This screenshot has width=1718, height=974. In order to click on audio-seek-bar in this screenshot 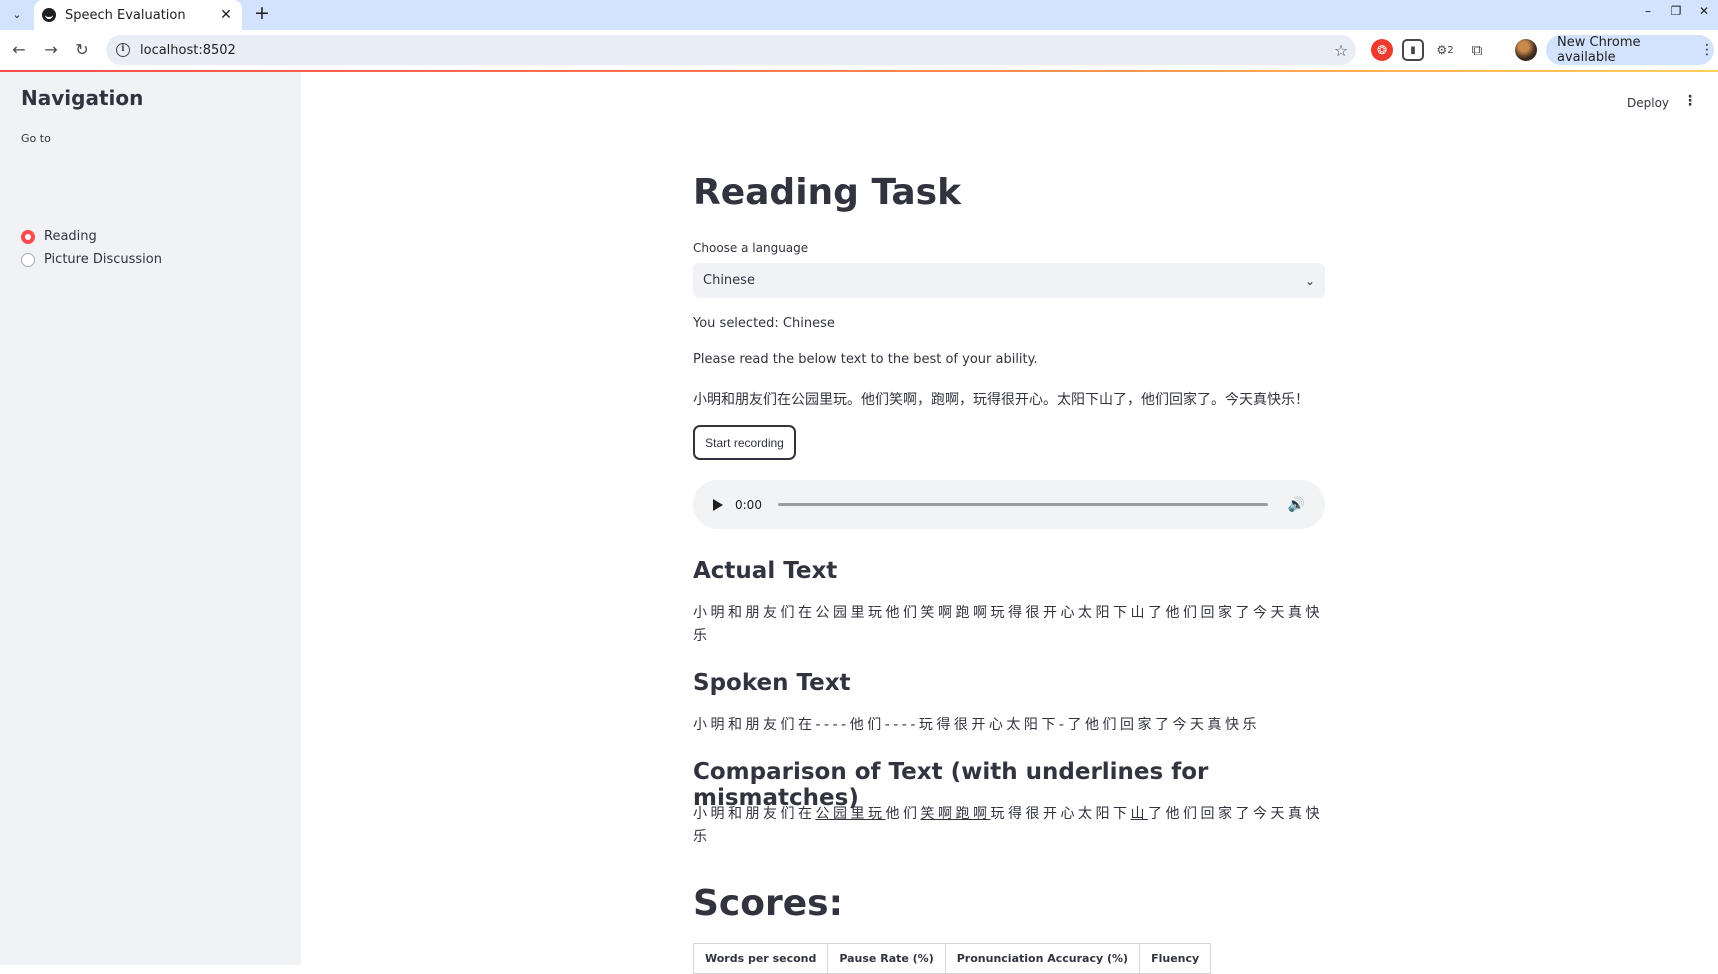, I will do `click(1022, 504)`.